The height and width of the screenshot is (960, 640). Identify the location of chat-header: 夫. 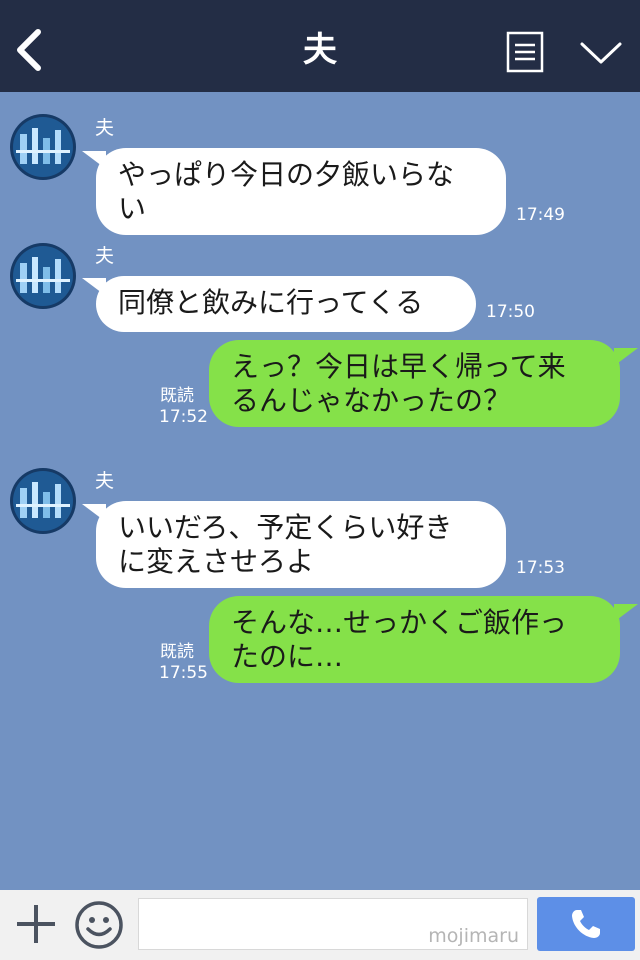
(320, 46).